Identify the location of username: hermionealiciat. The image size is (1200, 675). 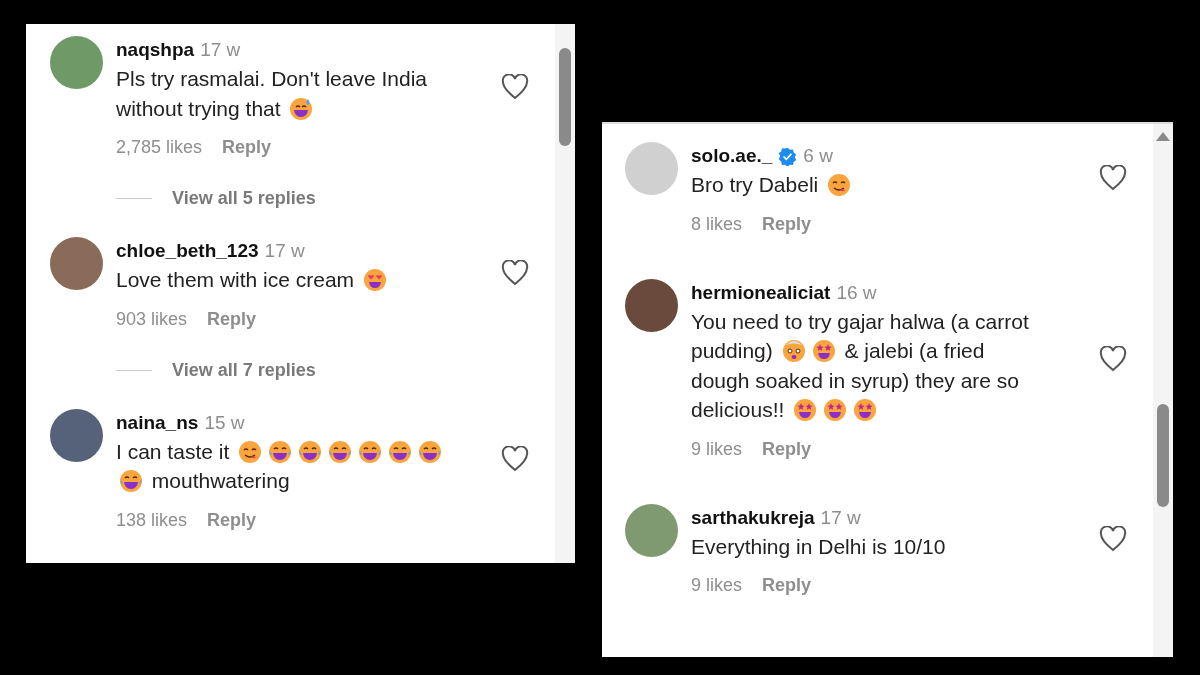
(761, 292).